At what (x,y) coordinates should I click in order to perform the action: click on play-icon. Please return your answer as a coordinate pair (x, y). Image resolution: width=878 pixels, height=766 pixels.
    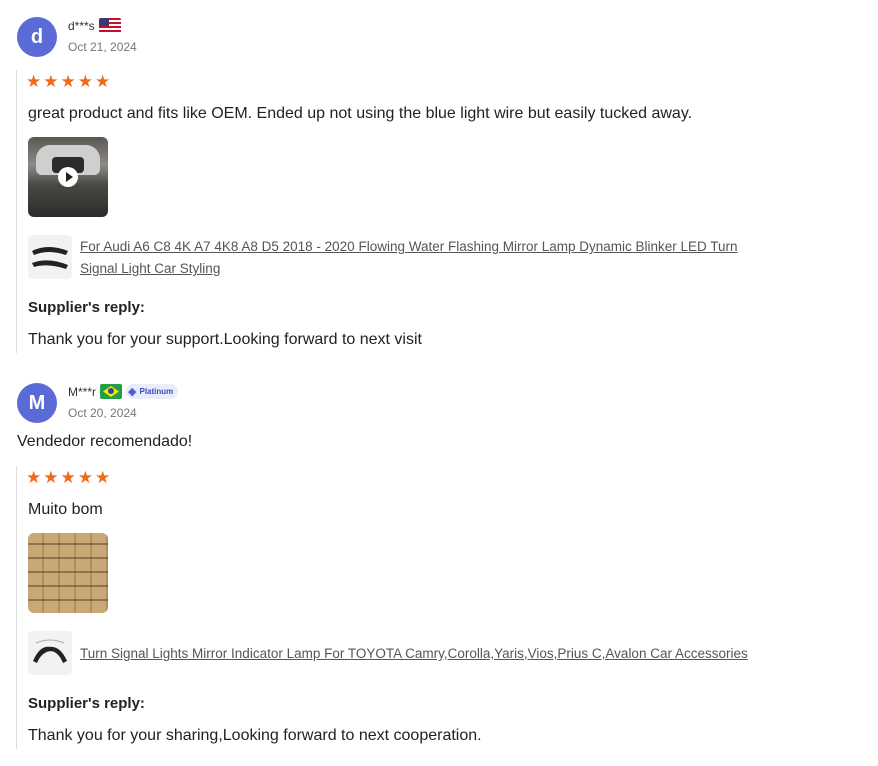
    Looking at the image, I should click on (68, 177).